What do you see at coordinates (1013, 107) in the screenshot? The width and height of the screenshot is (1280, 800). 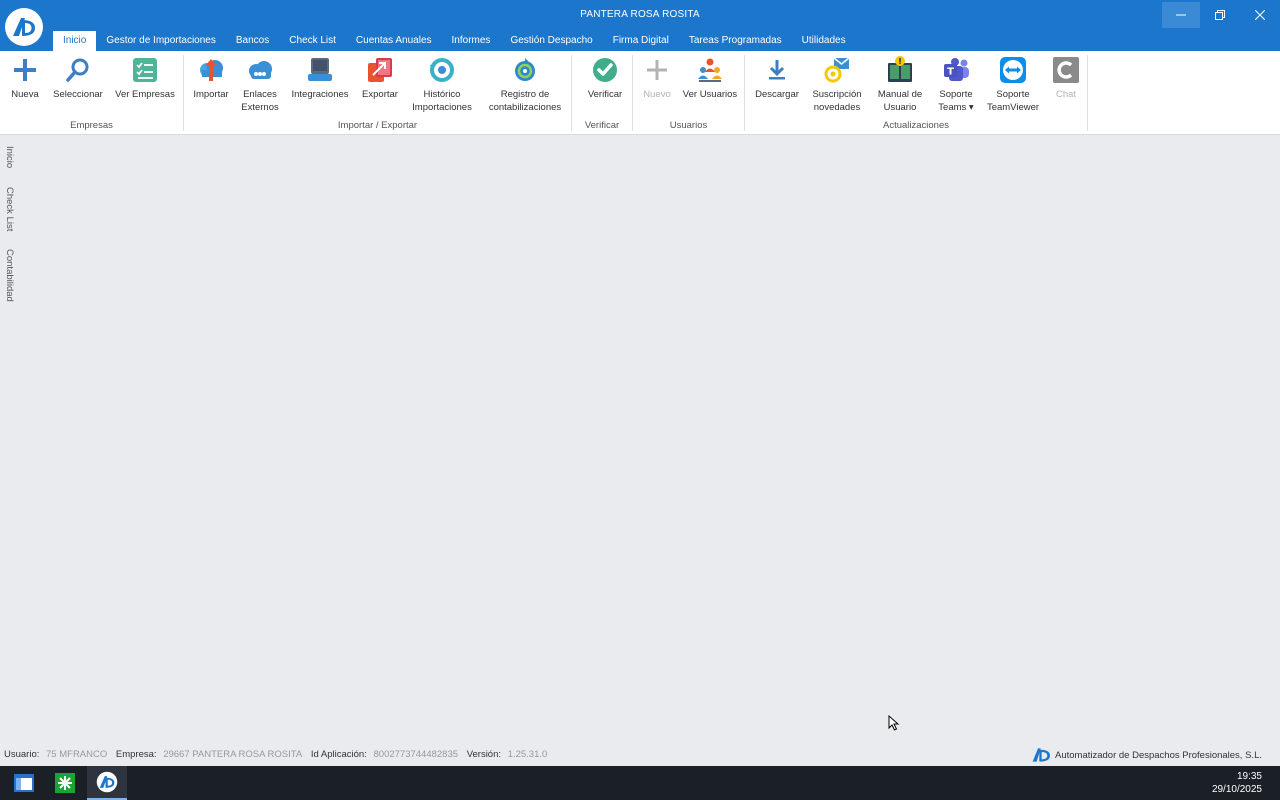 I see `teamviewer-label-2: TeamViewer` at bounding box center [1013, 107].